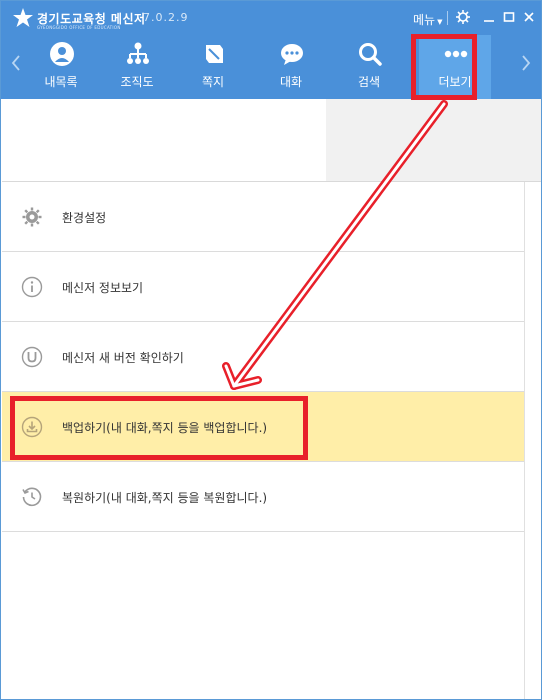 The image size is (542, 700). I want to click on app-version: 7.0.2.9, so click(166, 17).